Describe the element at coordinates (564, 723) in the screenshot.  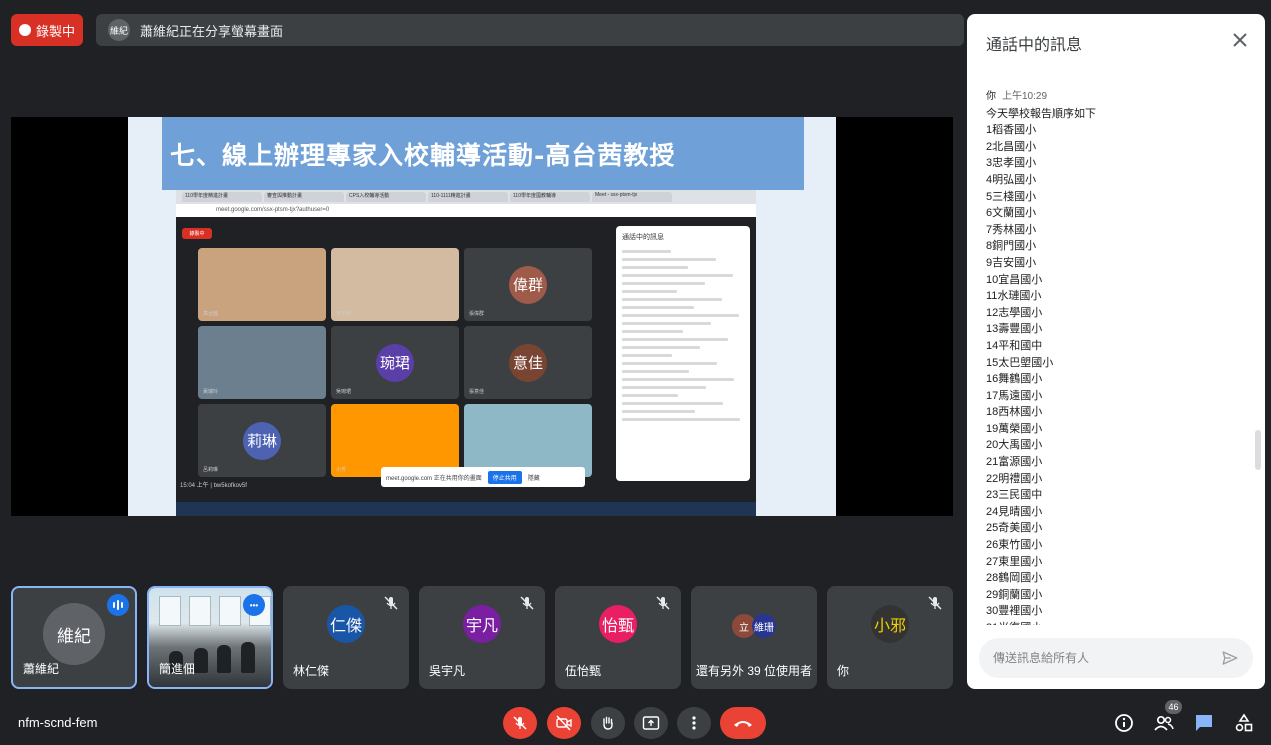
I see `camera-toggle-button` at that location.